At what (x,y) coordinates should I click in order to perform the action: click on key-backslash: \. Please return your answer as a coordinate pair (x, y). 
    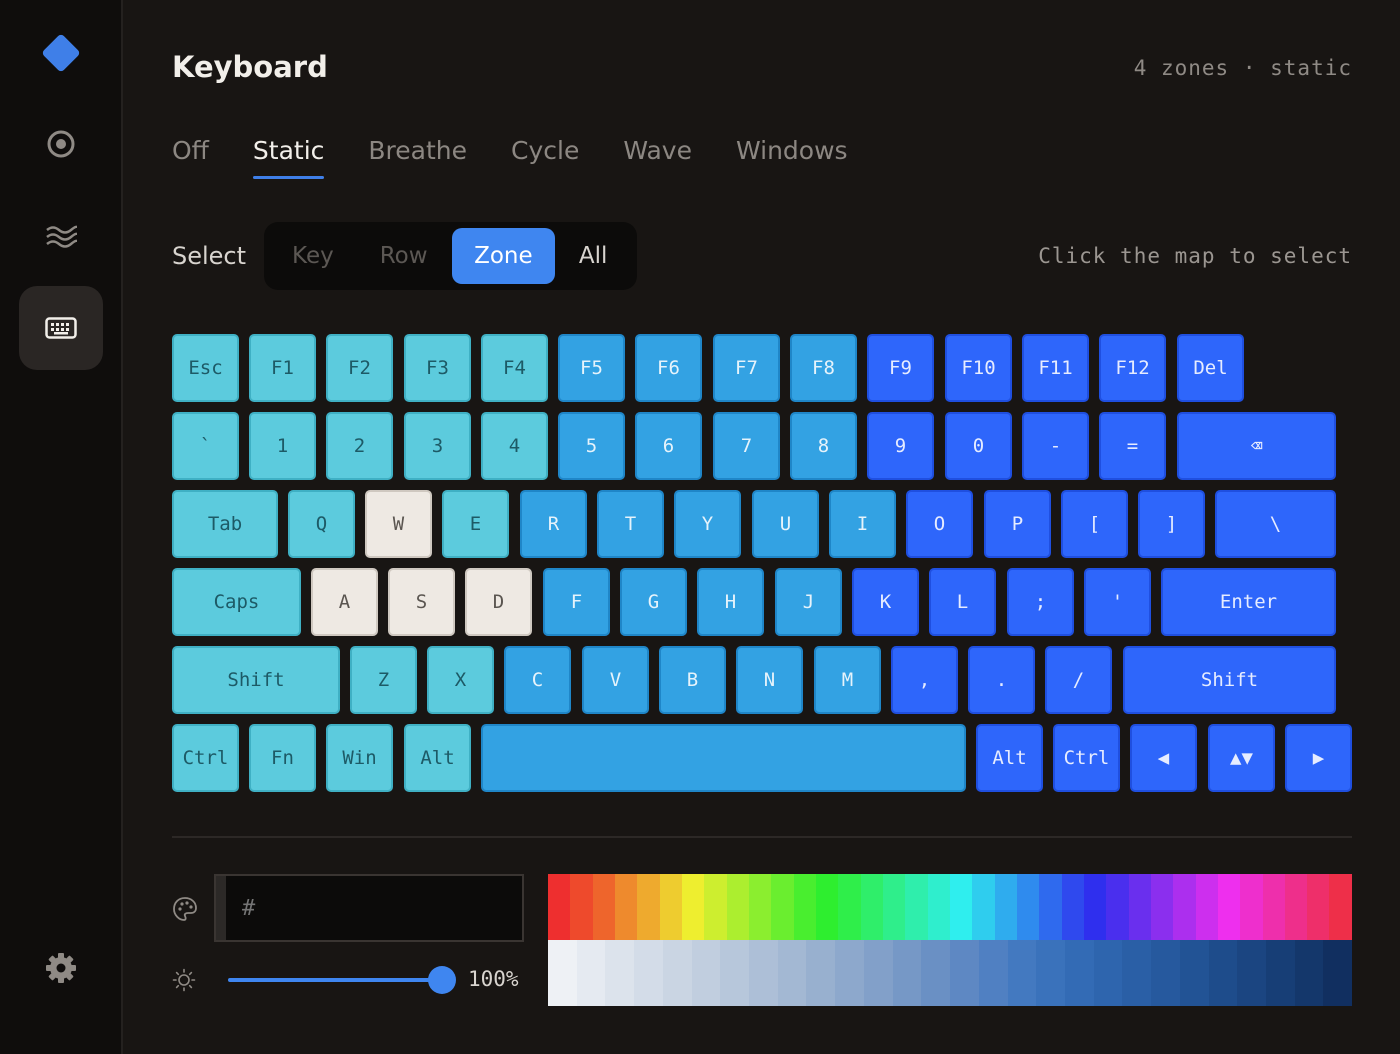
    Looking at the image, I should click on (1275, 524).